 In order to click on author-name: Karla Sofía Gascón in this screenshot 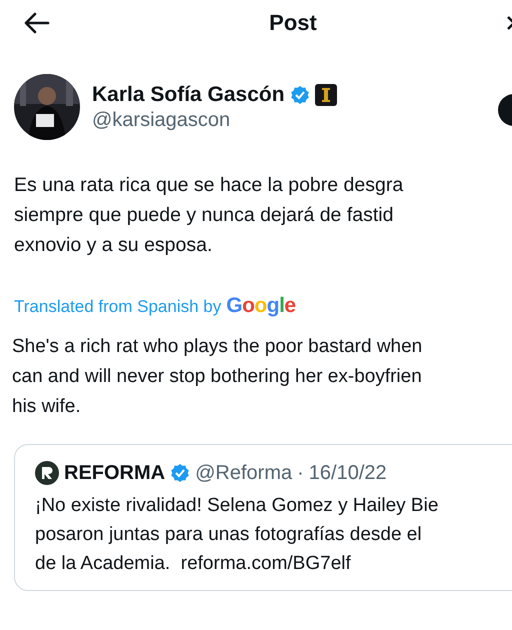, I will do `click(188, 94)`.